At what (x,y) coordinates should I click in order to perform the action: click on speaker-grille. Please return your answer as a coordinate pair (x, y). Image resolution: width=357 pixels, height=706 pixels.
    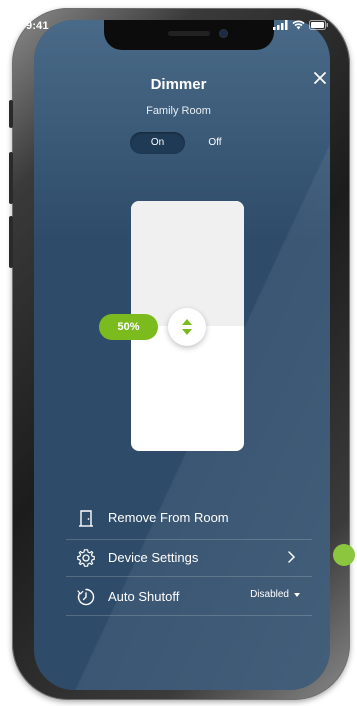
    Looking at the image, I should click on (189, 33).